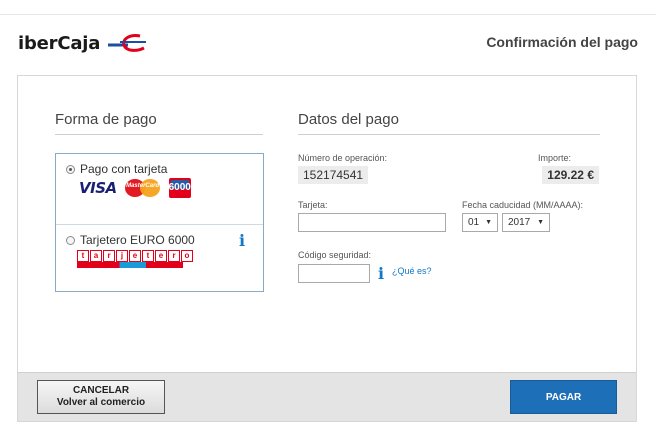 The image size is (656, 431). What do you see at coordinates (333, 175) in the screenshot?
I see `operation-number-value: 152174541` at bounding box center [333, 175].